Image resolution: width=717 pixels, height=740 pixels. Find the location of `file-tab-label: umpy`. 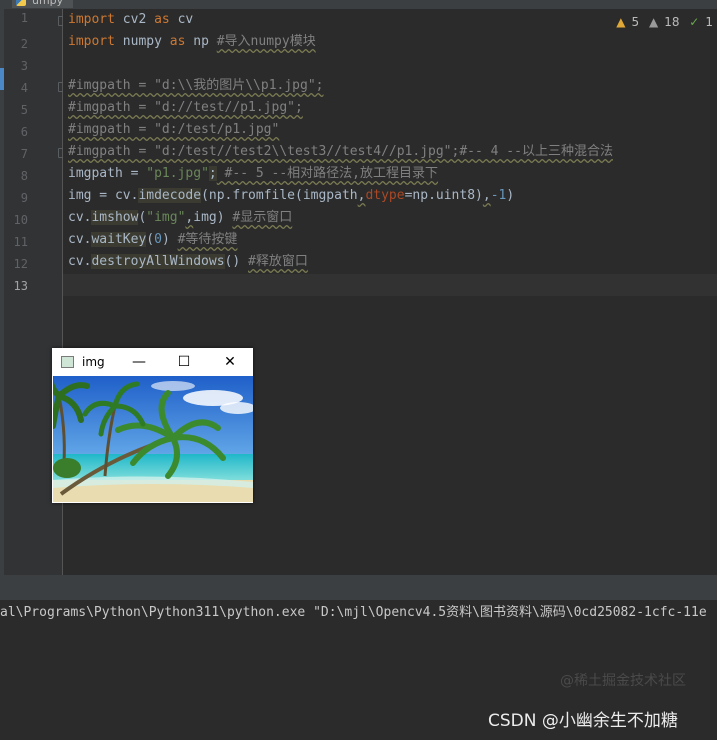

file-tab-label: umpy is located at coordinates (48, 3).